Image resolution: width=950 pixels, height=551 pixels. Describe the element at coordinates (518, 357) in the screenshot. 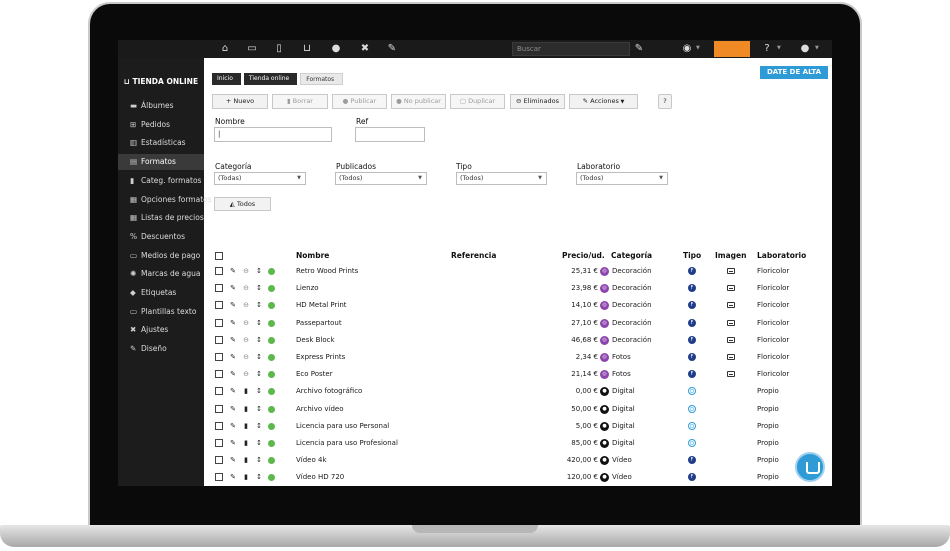

I see `table-row: ✎ ⊖ ↕ Express Prints 2,34 € ◎ Fotos F Floricolor` at that location.